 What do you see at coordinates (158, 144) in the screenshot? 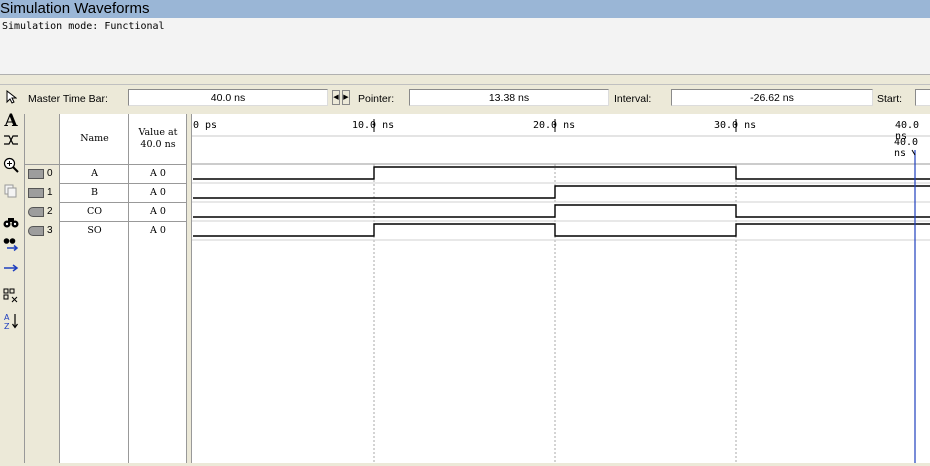
I see `value-header-line2: 40.0 ns` at bounding box center [158, 144].